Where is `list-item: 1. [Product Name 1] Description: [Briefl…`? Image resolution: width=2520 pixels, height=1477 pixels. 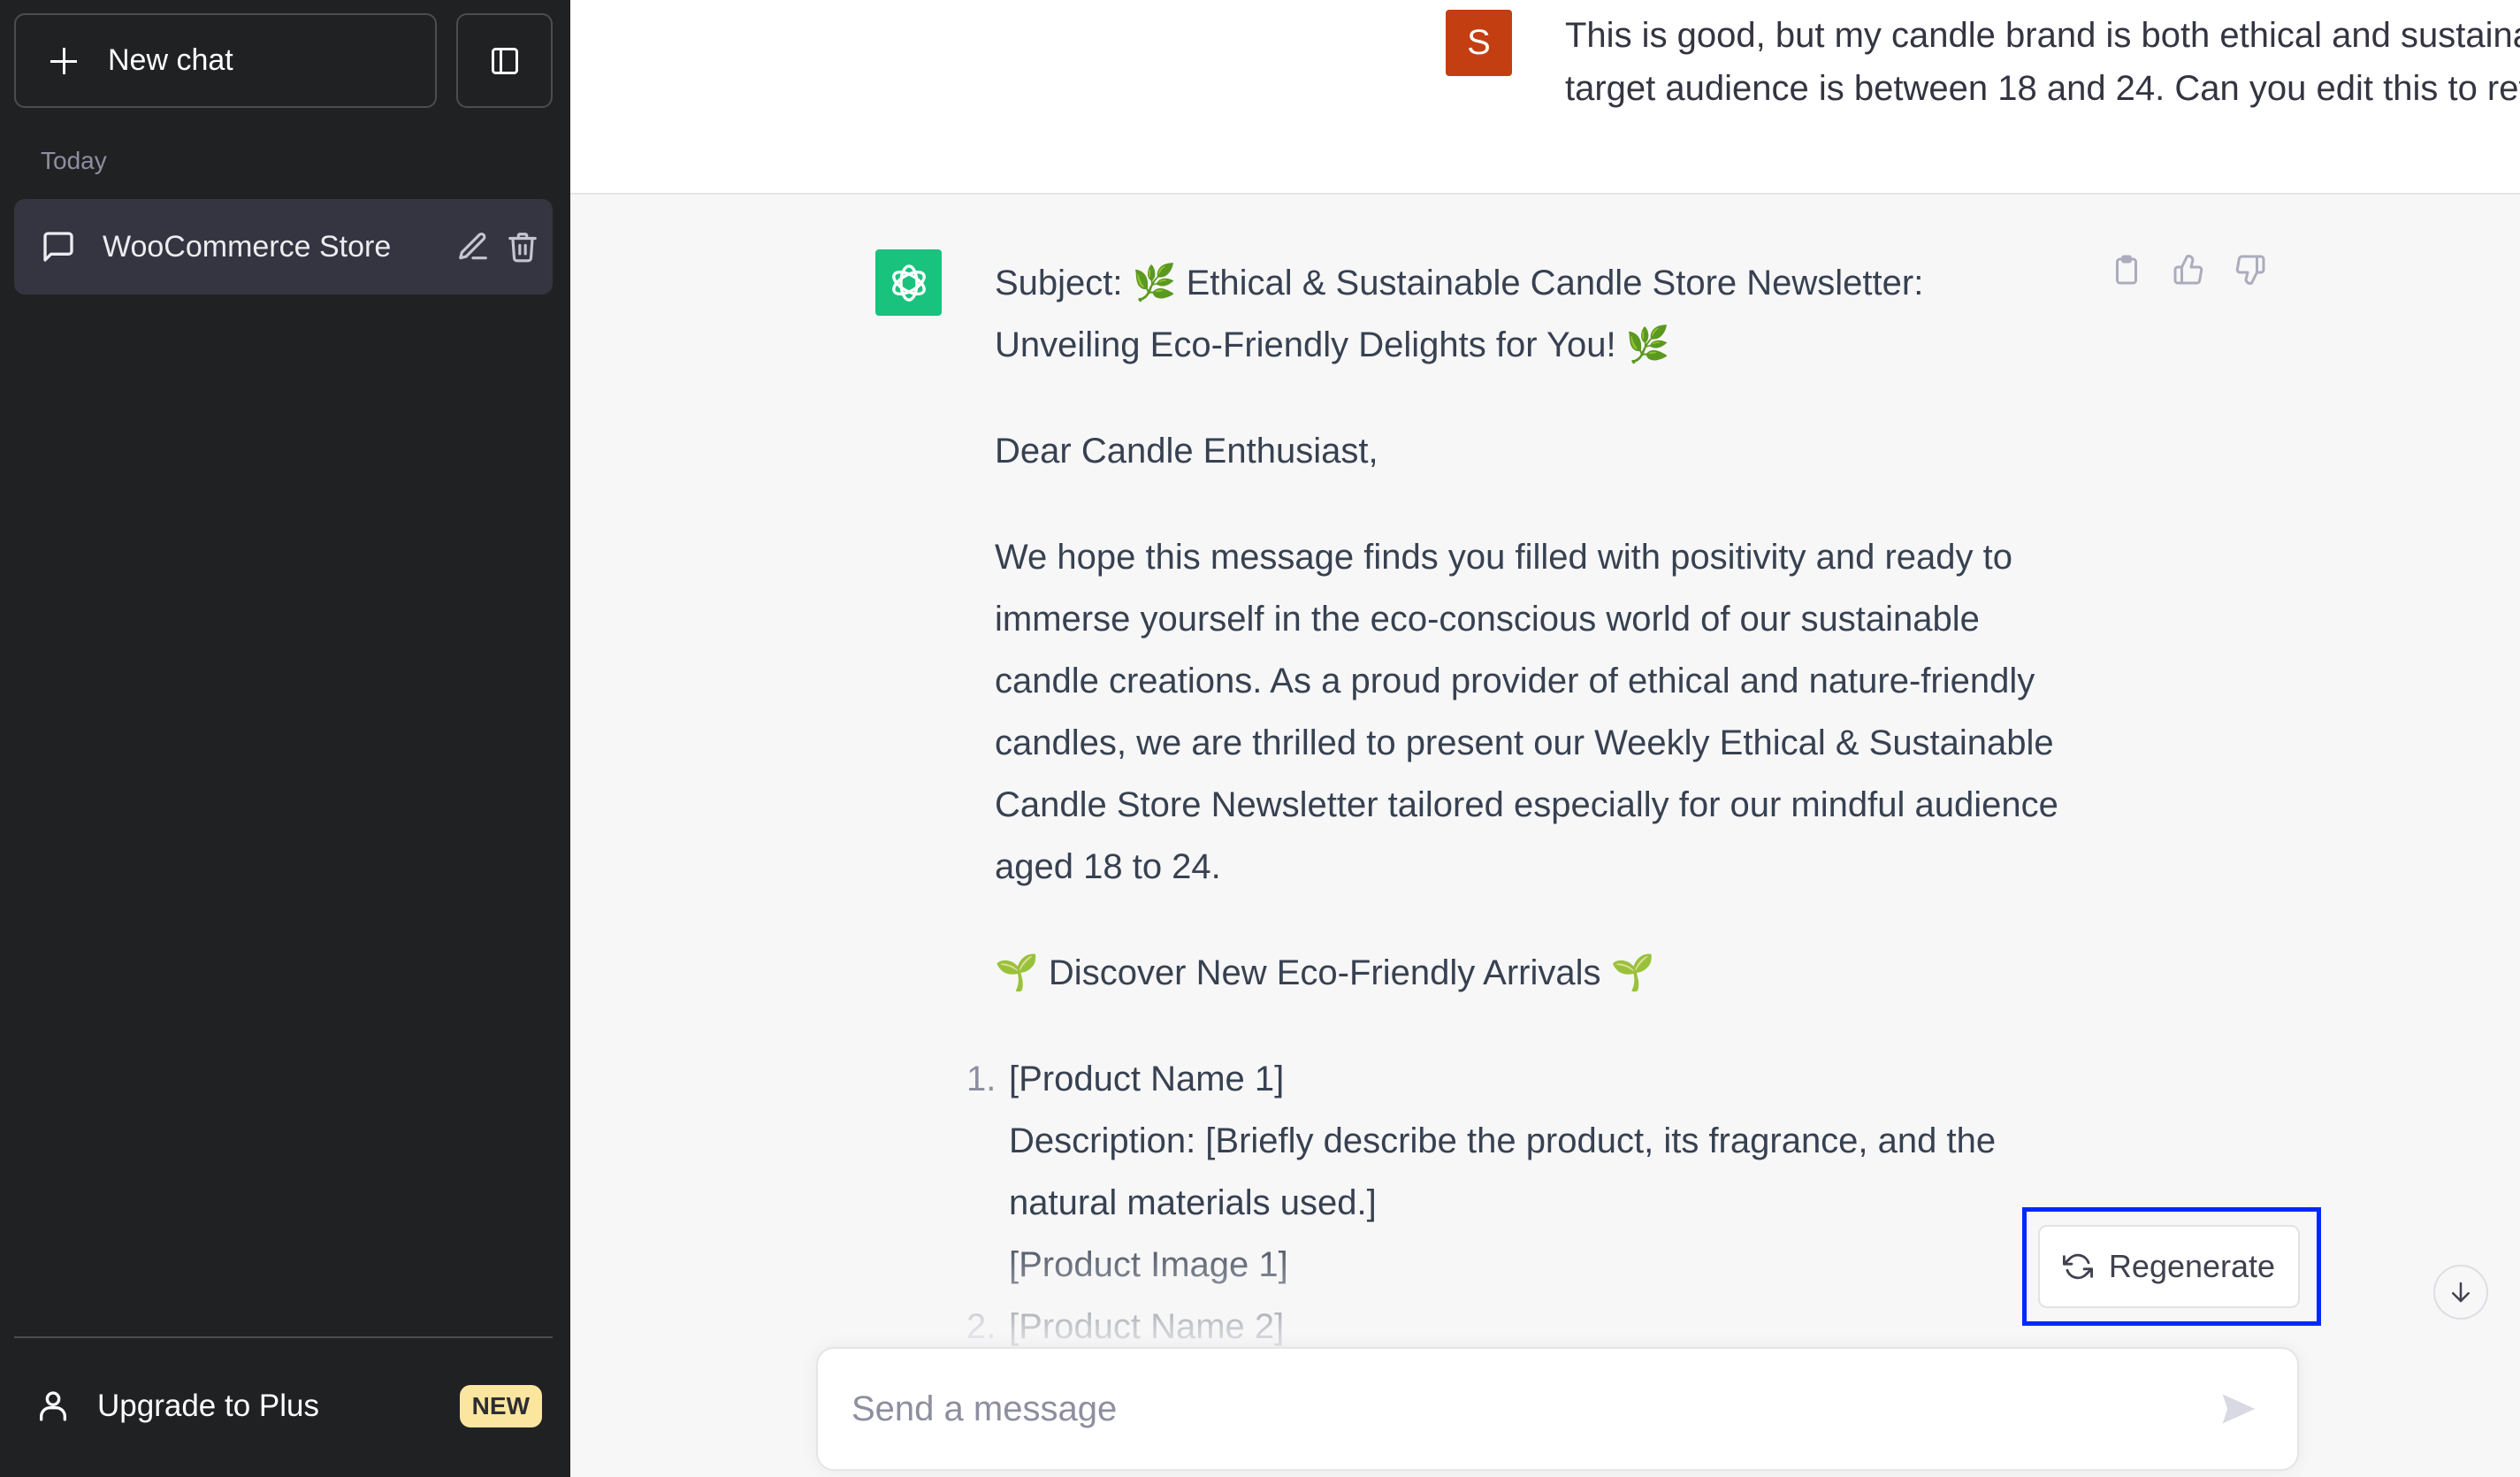 list-item: 1. [Product Name 1] Description: [Briefl… is located at coordinates (1519, 1172).